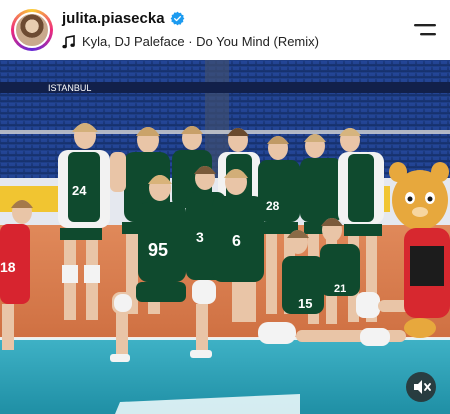 Image resolution: width=450 pixels, height=414 pixels. Describe the element at coordinates (158, 250) in the screenshot. I see `jersey-number: 95` at that location.